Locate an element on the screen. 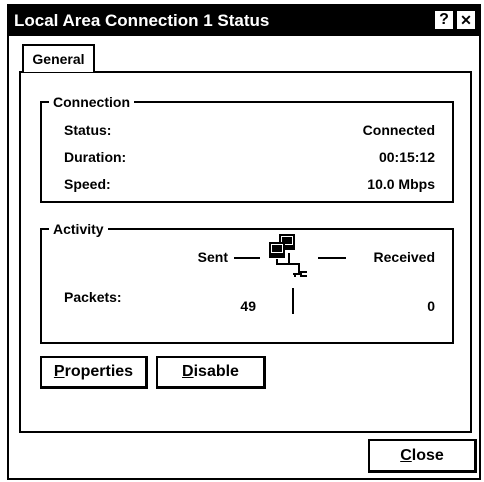 This screenshot has height=482, width=484. close-button-label: lose is located at coordinates (427, 455).